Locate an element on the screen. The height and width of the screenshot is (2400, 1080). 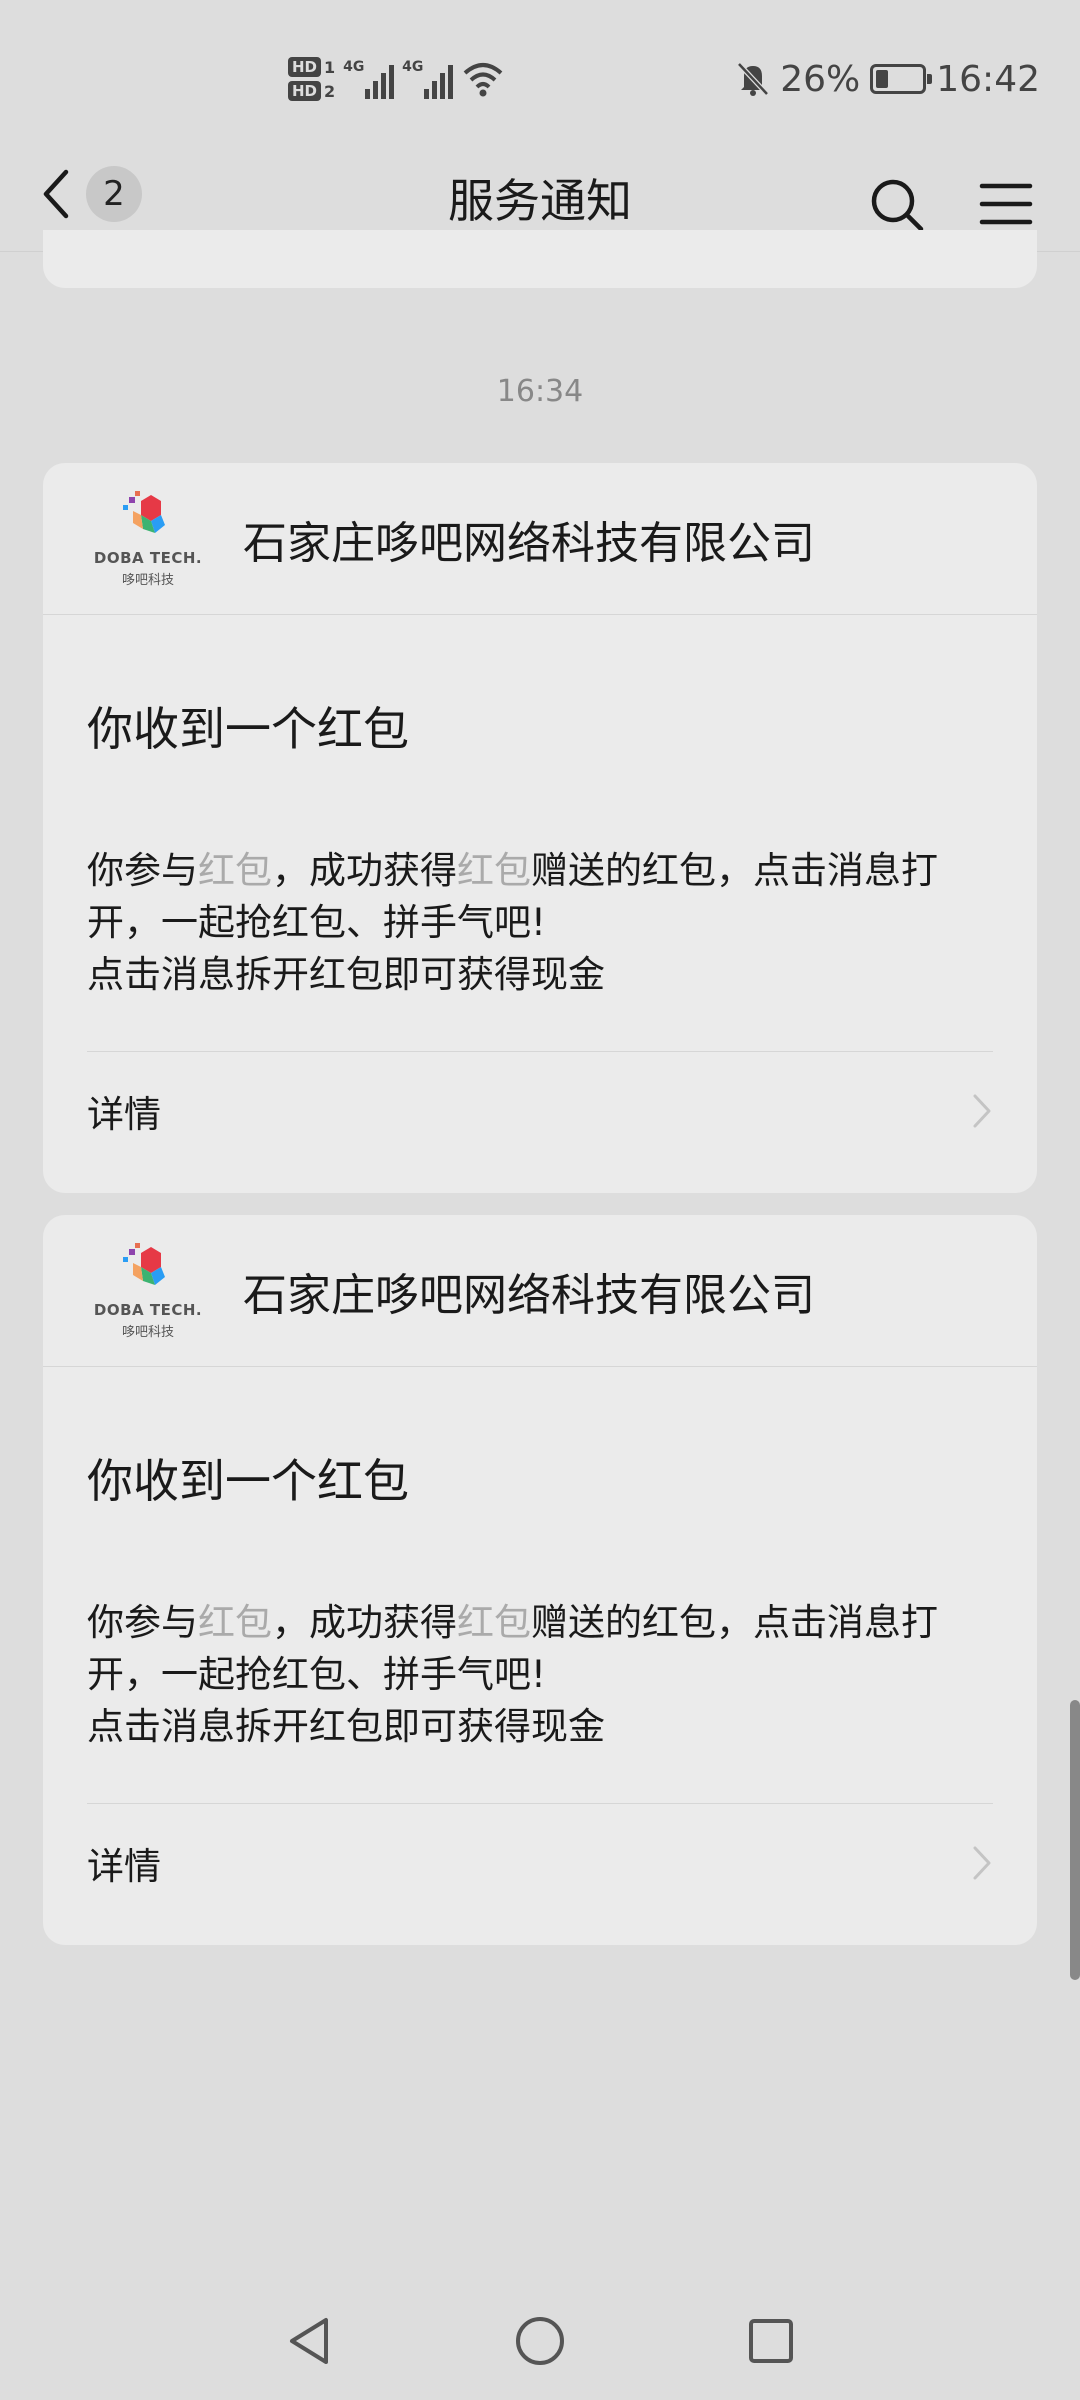
back-chevron-icon is located at coordinates (56, 194).